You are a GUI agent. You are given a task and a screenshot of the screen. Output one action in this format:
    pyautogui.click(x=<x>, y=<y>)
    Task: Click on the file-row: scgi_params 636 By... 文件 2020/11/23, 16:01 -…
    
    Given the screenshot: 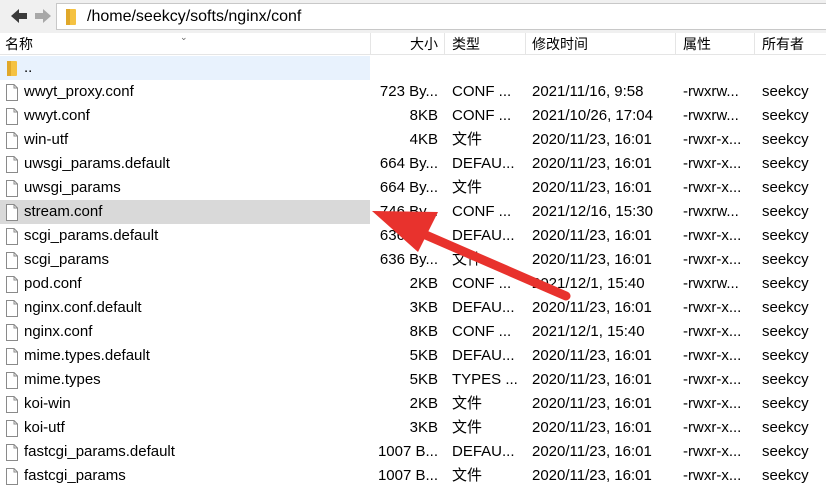 What is the action you would take?
    pyautogui.click(x=413, y=260)
    